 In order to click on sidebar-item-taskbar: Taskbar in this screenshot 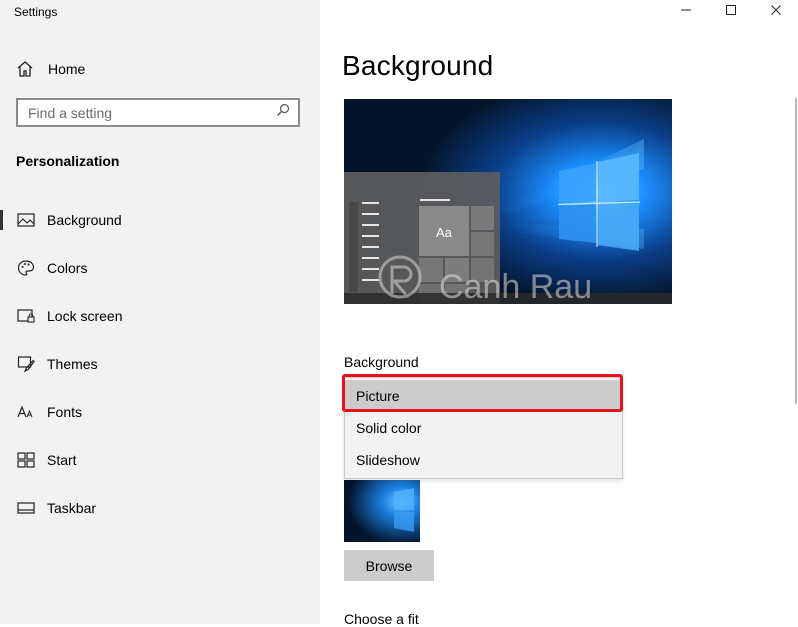, I will do `click(160, 508)`.